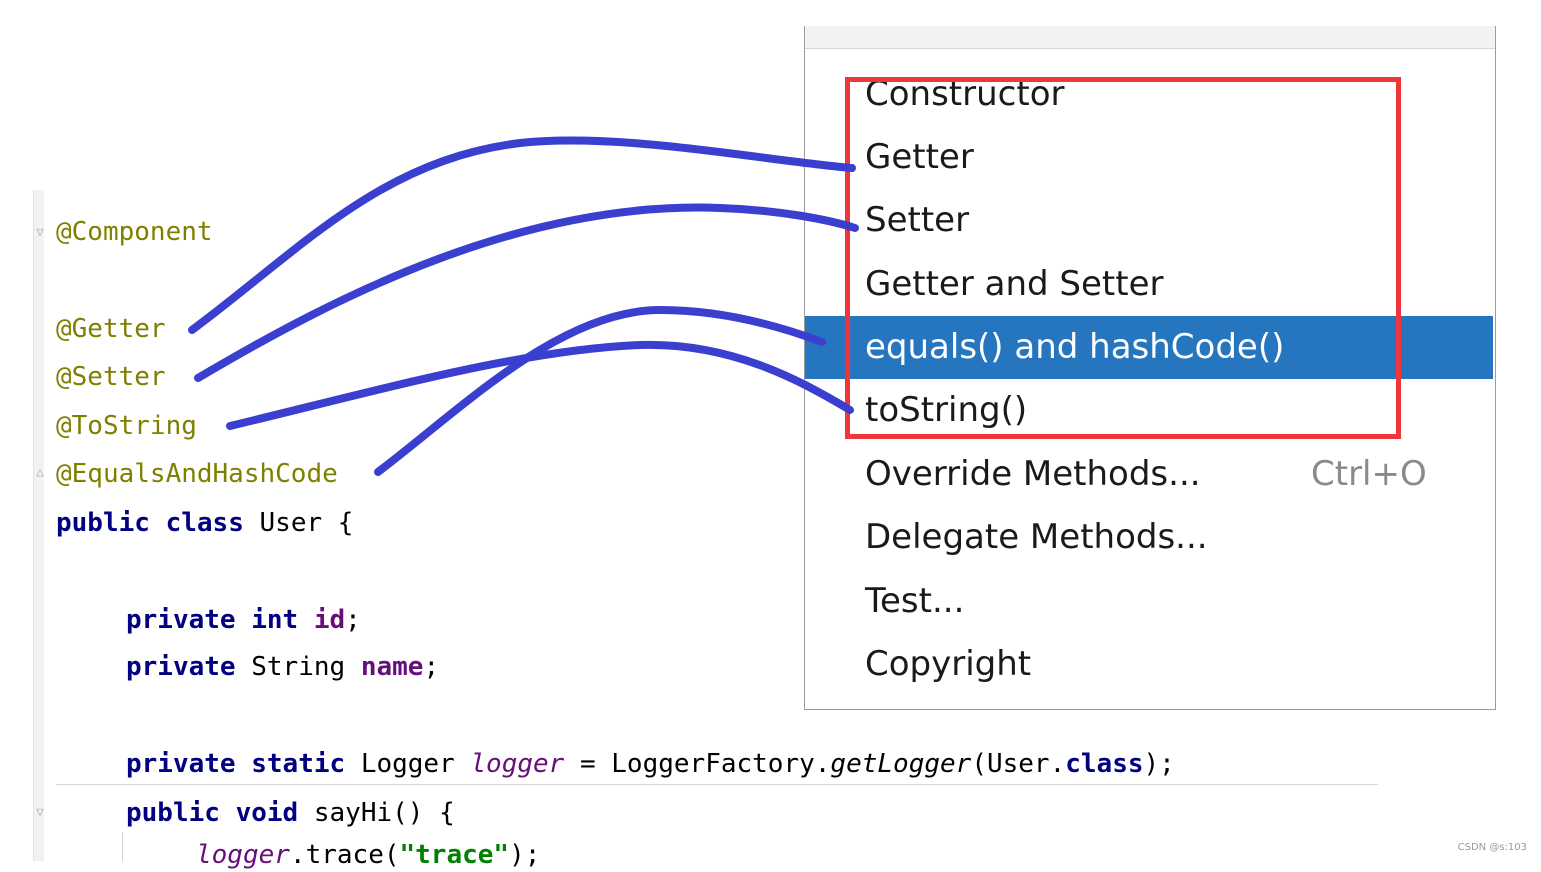  I want to click on type-name: String, so click(298, 667).